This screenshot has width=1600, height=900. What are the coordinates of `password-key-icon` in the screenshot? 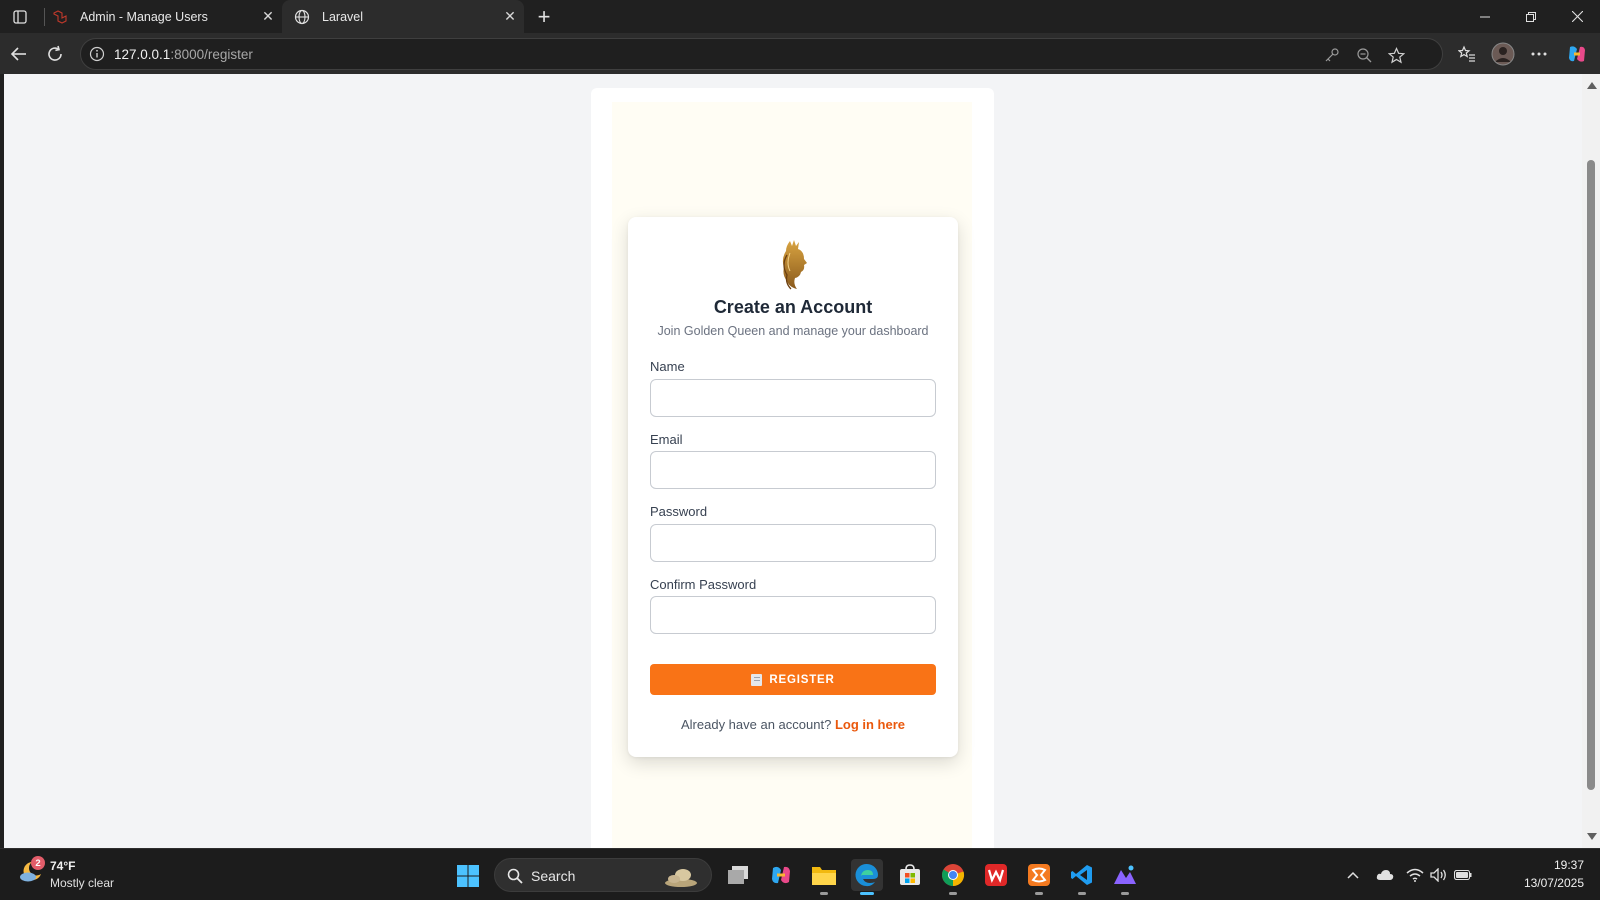 It's located at (1332, 55).